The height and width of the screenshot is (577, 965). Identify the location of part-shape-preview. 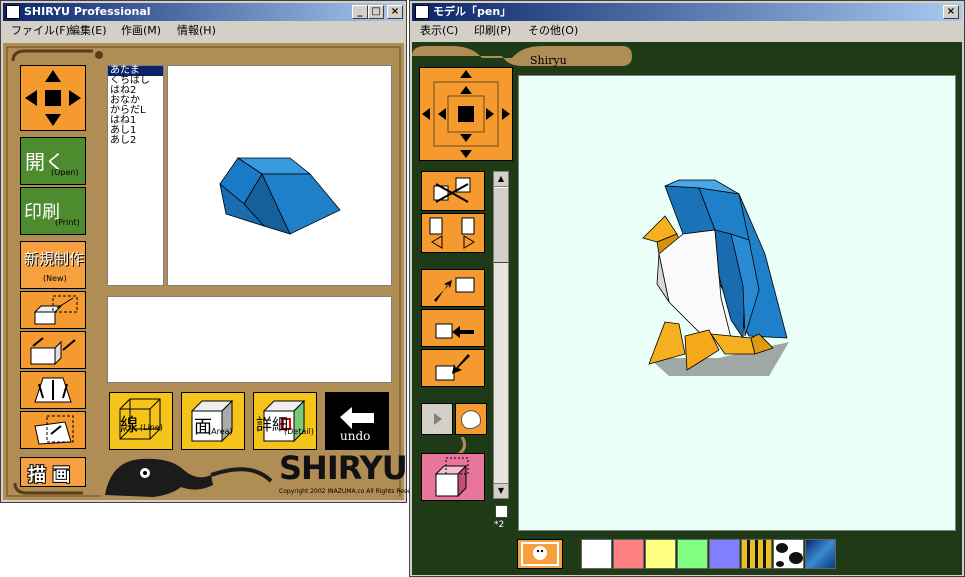
(280, 196).